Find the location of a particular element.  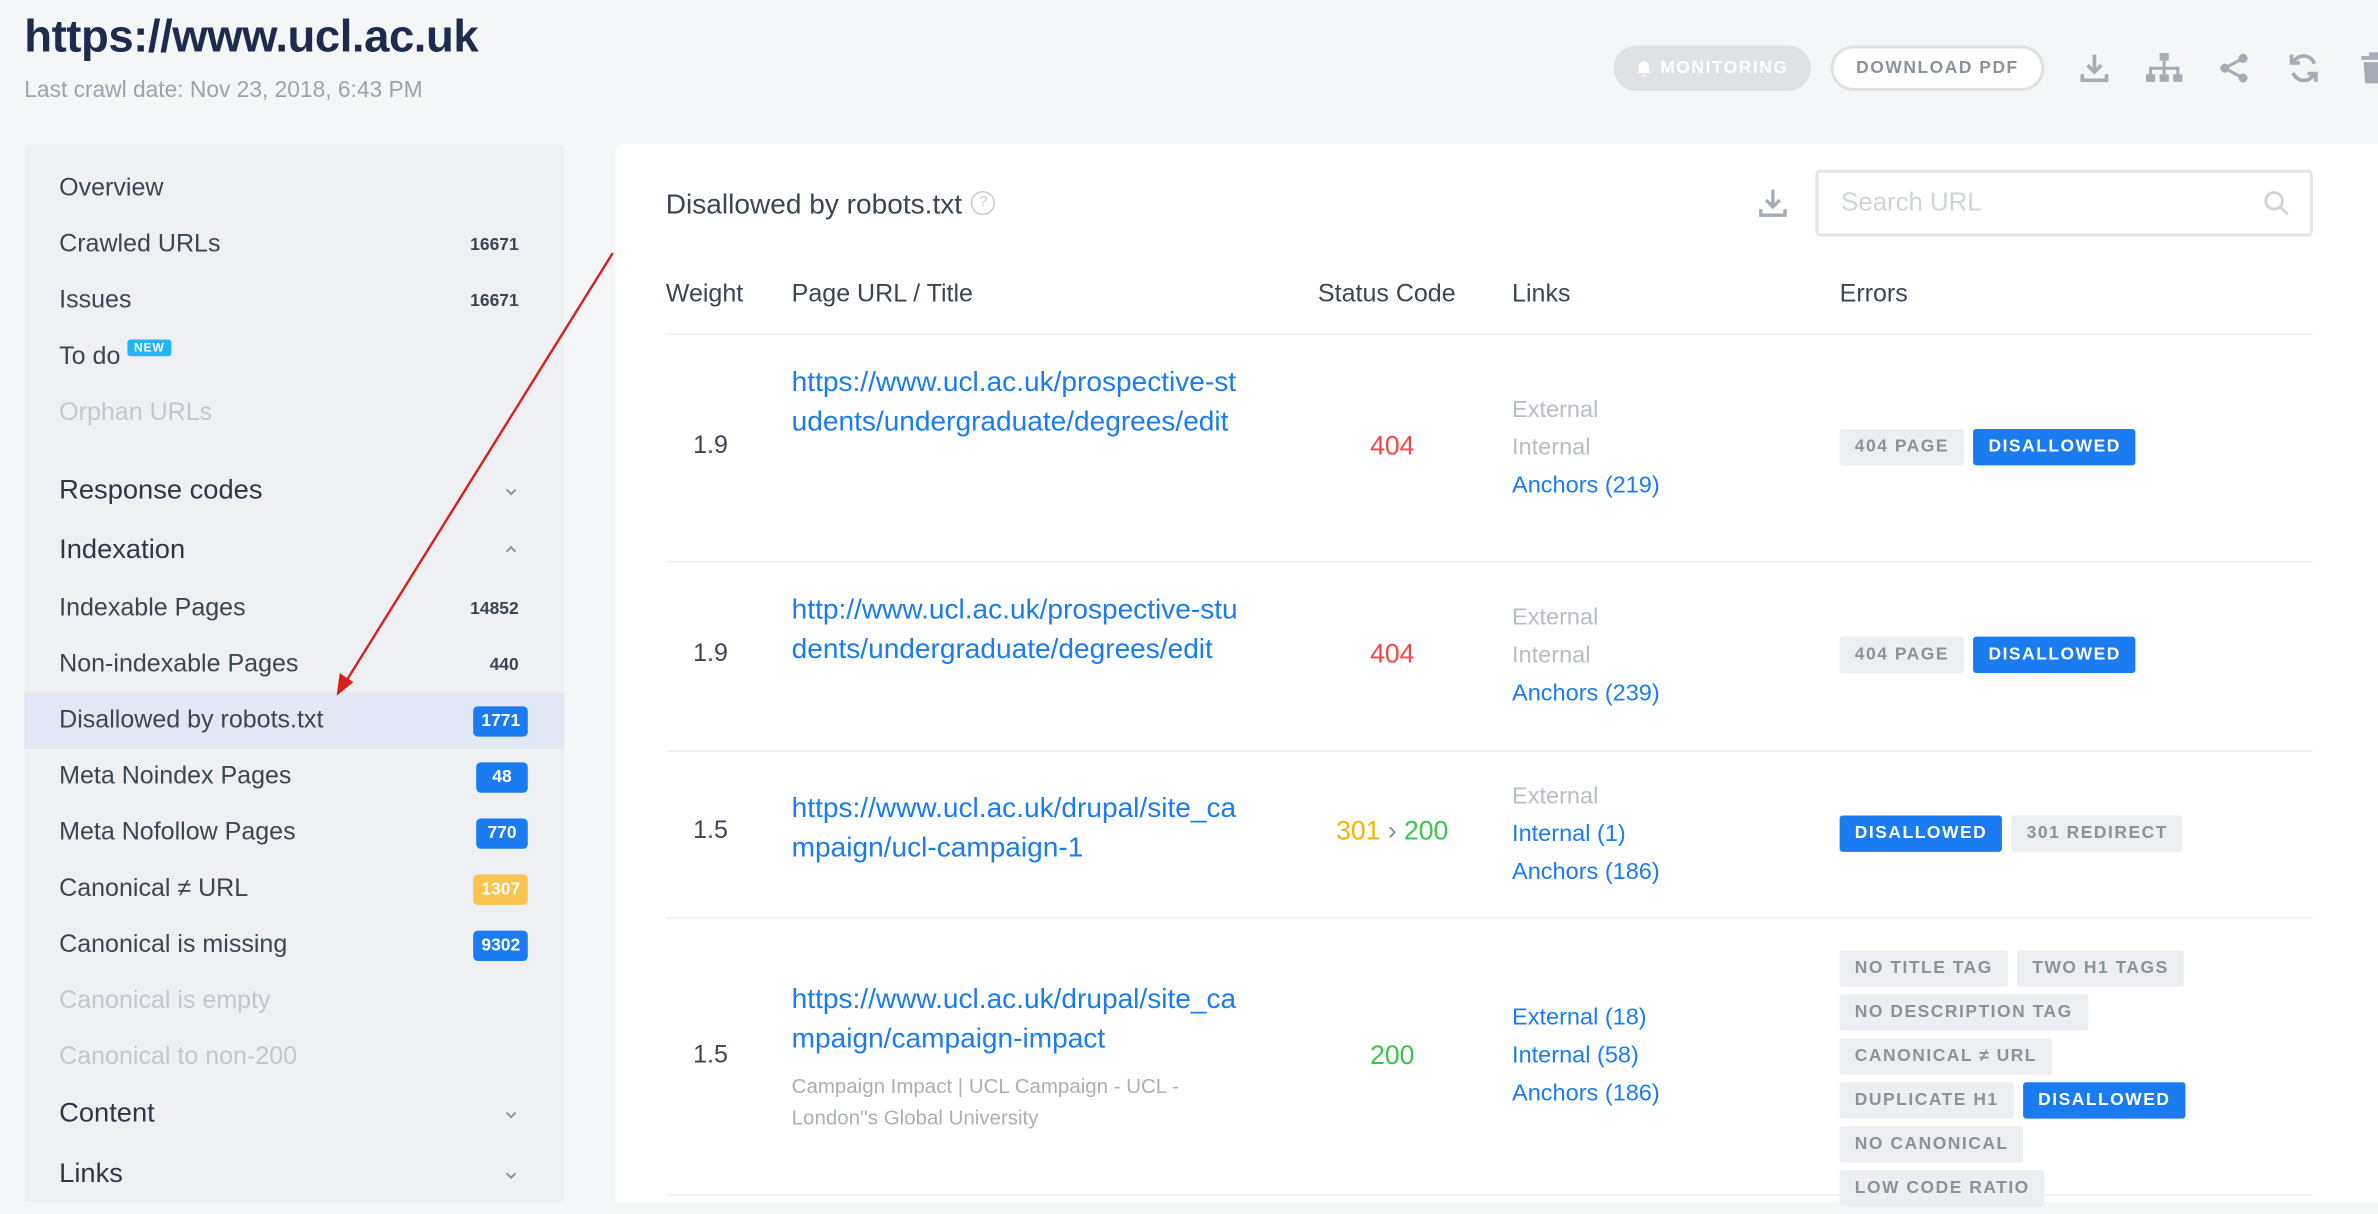

count-badge: 1307 is located at coordinates (500, 889).